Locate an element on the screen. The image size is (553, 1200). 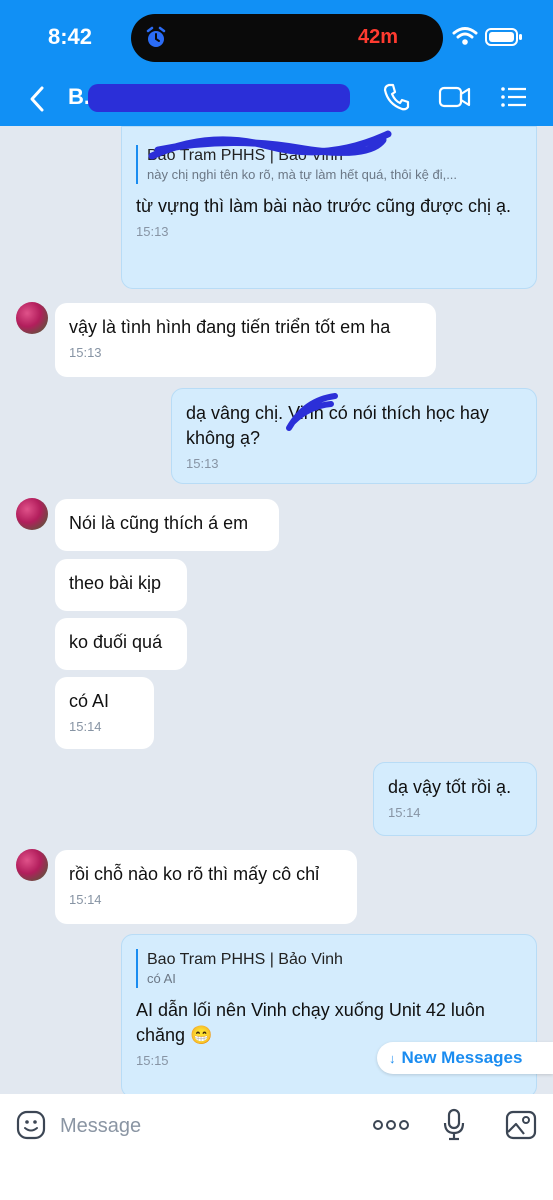
message-text: Nói là cũng thích á em is located at coordinates (159, 523).